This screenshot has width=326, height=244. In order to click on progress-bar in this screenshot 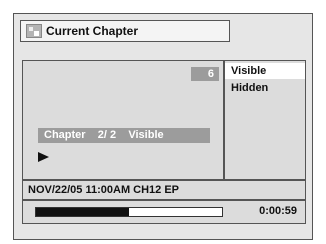, I will do `click(129, 212)`.